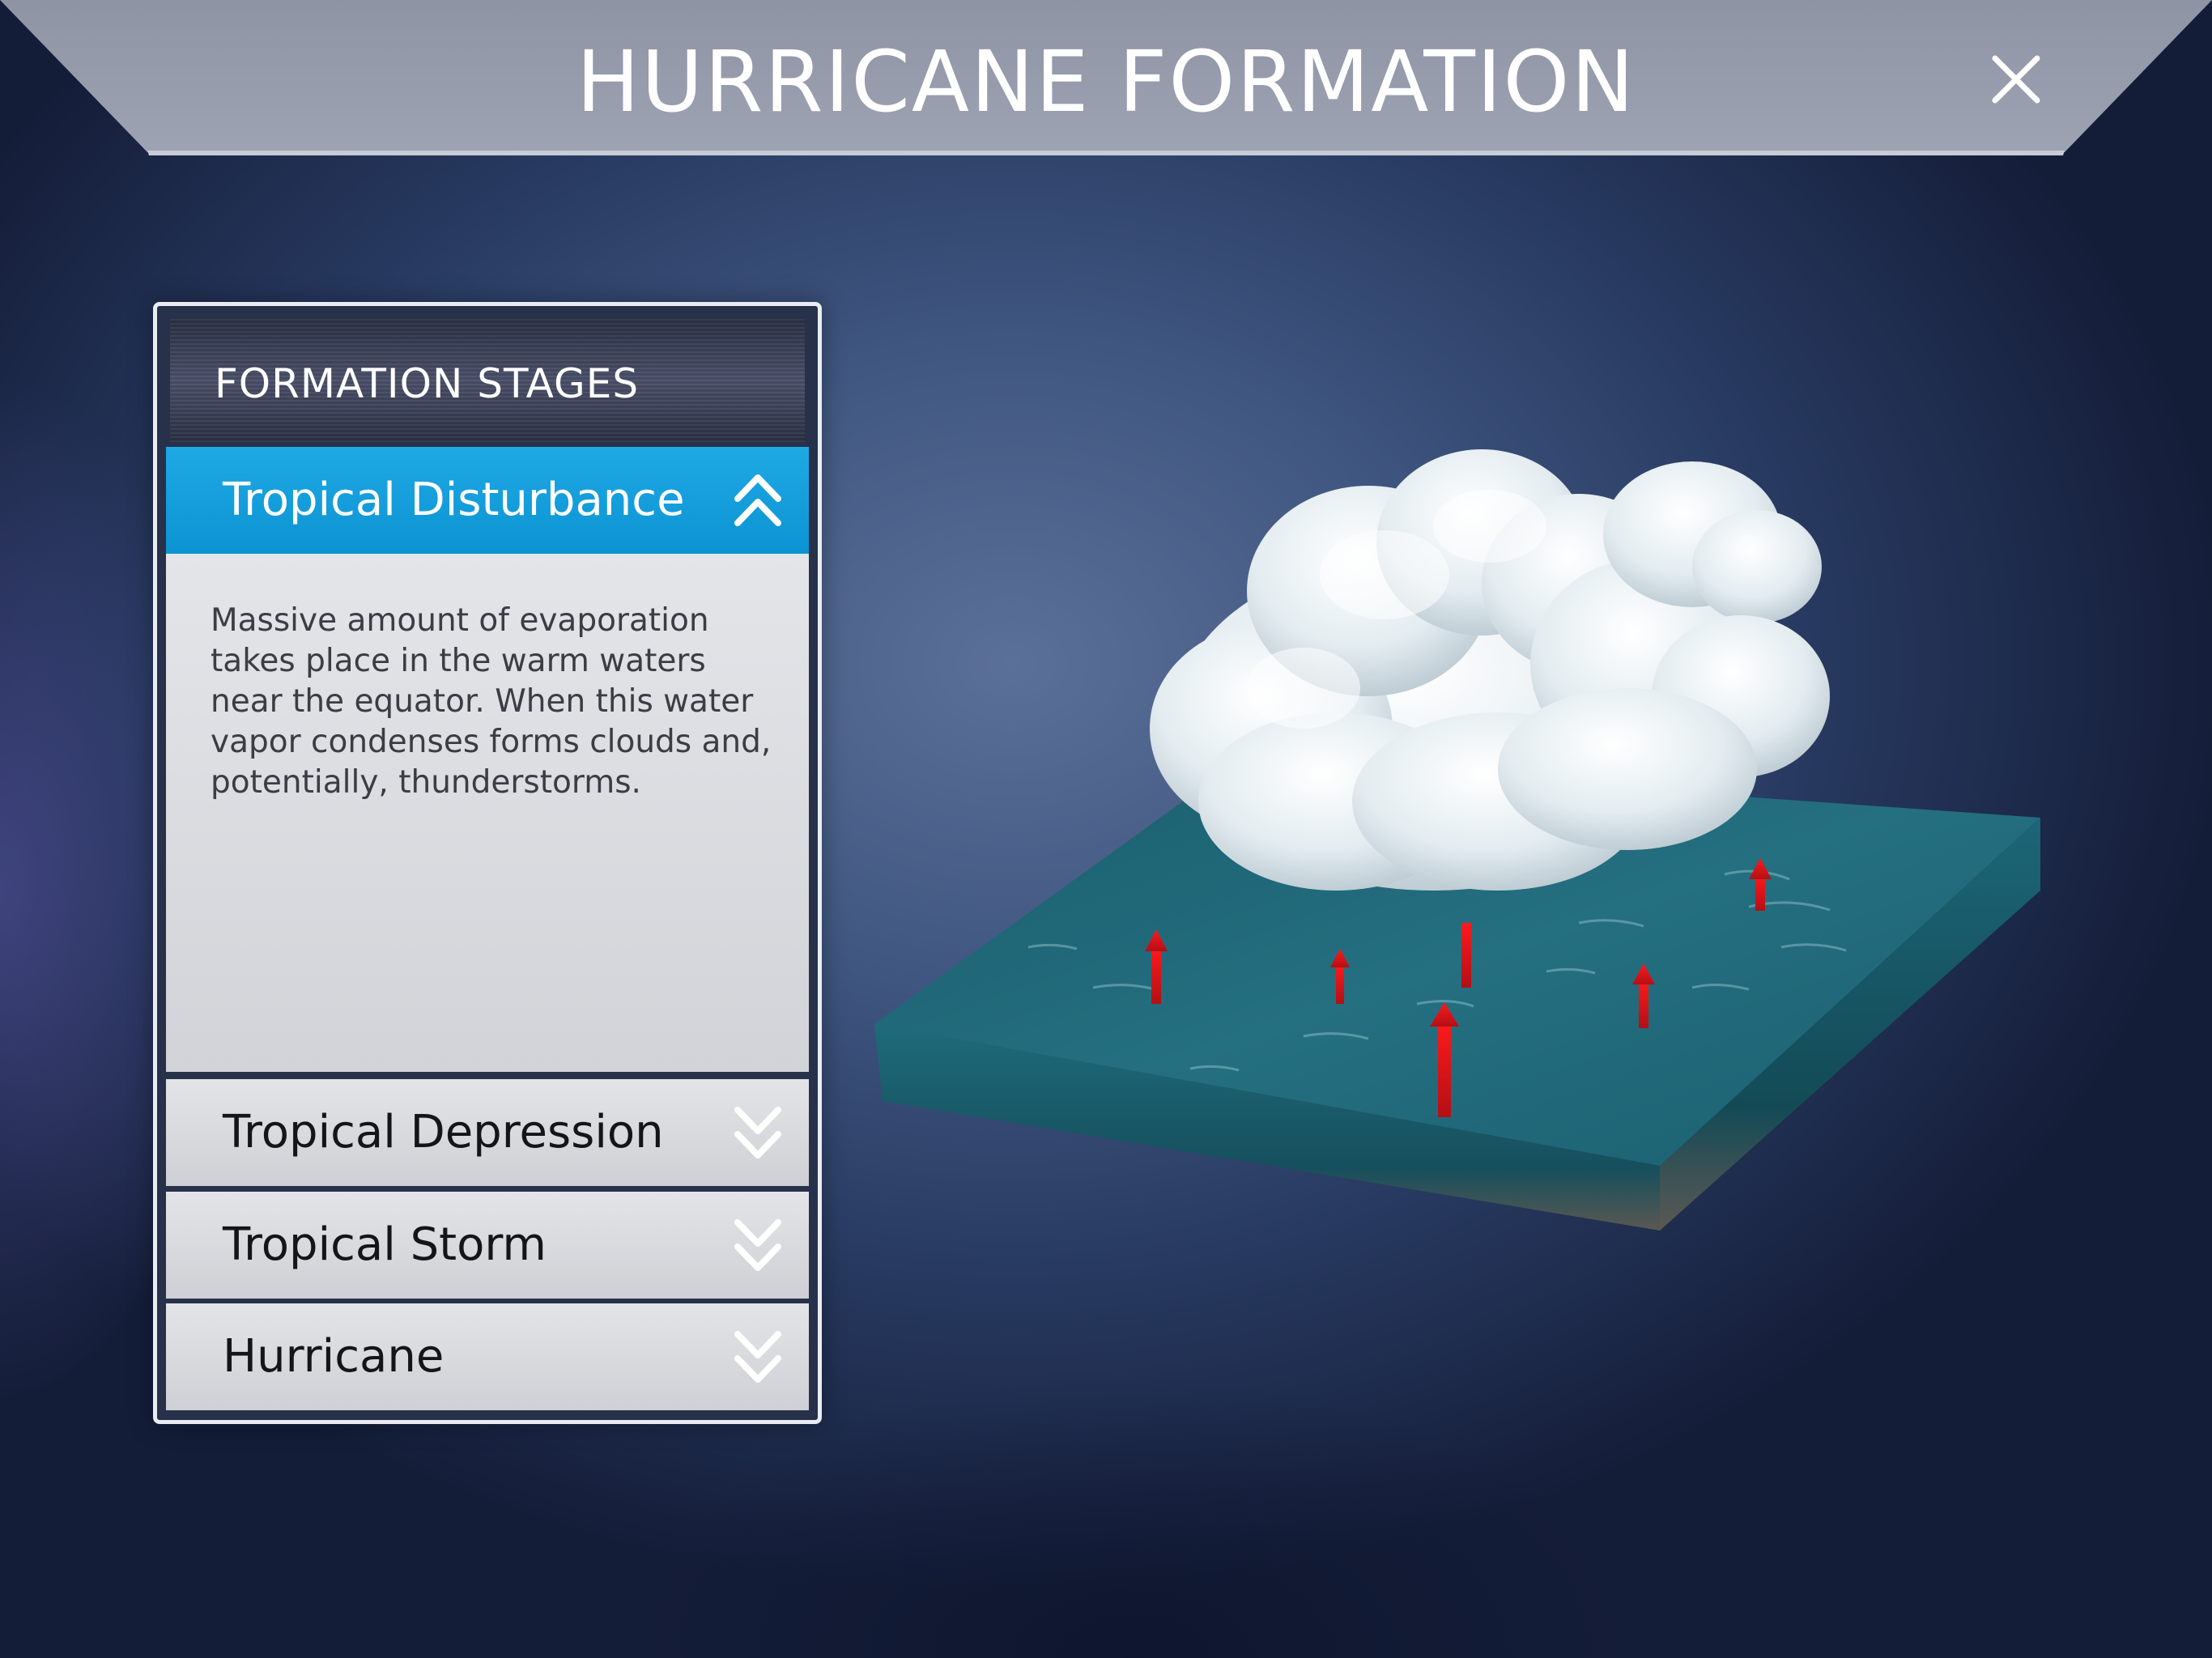 The width and height of the screenshot is (2212, 1658). I want to click on page-title: HURRICANE FORMATION, so click(1106, 81).